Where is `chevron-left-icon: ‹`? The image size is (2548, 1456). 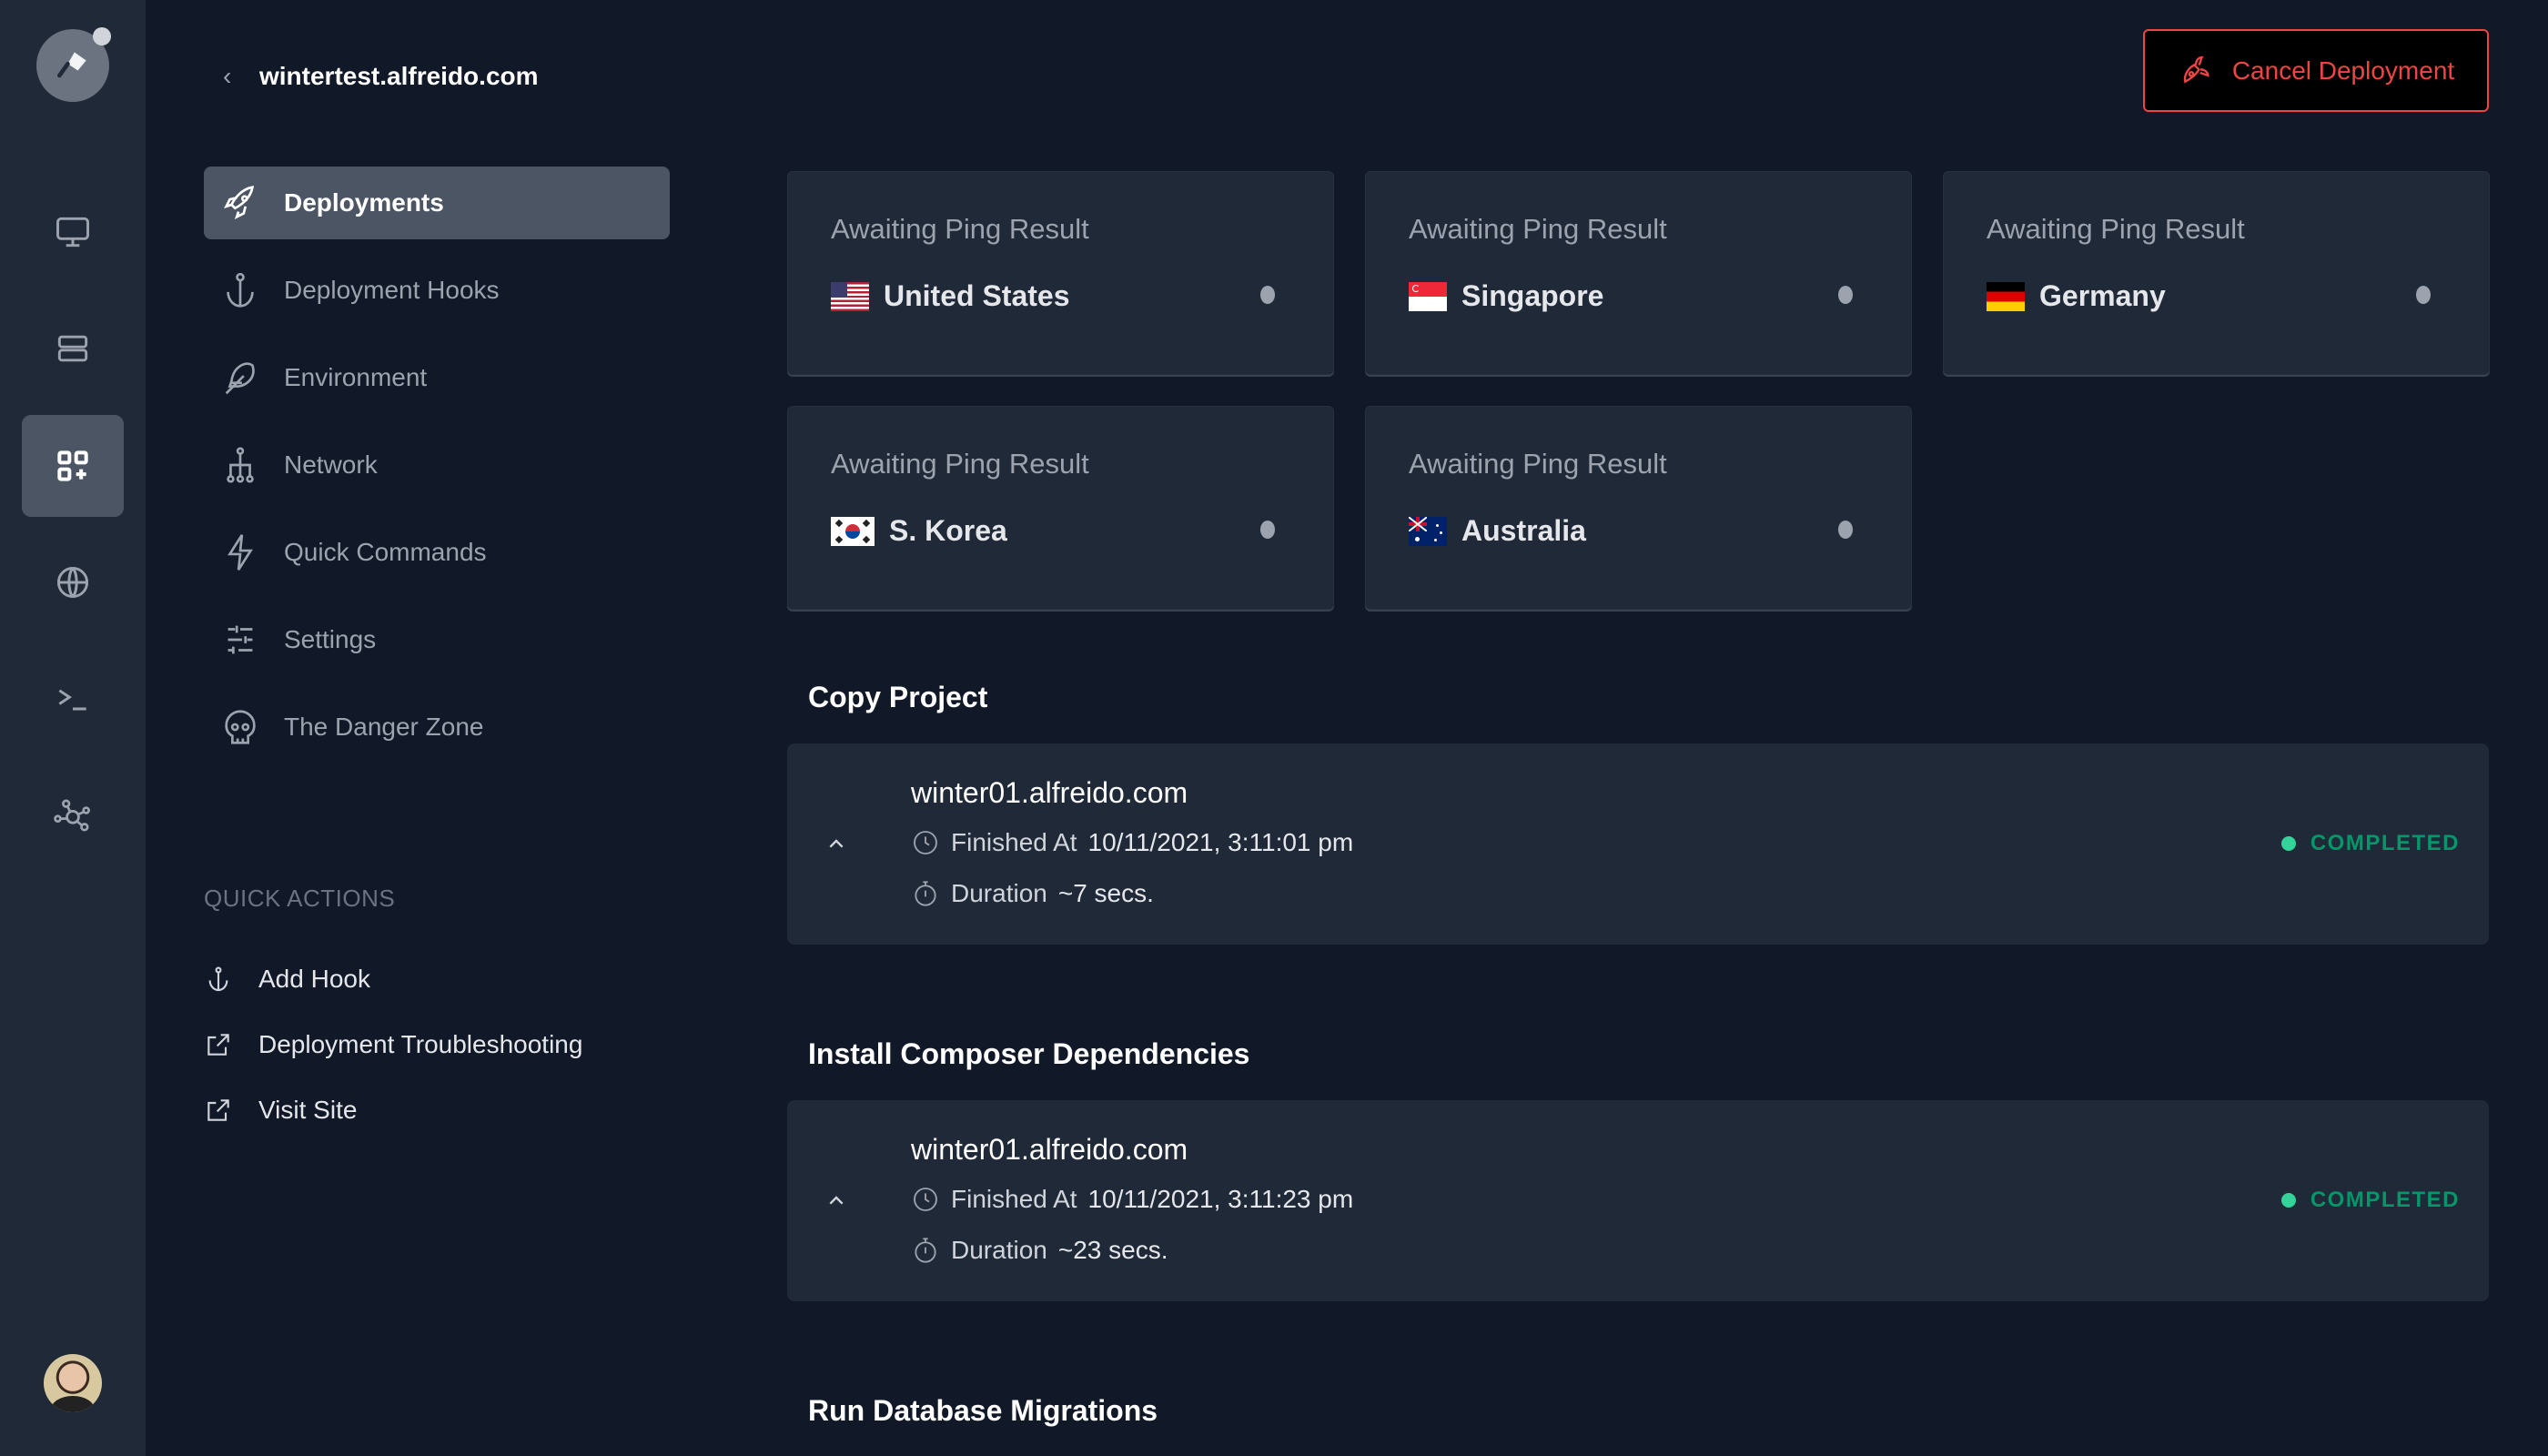 chevron-left-icon: ‹ is located at coordinates (241, 77).